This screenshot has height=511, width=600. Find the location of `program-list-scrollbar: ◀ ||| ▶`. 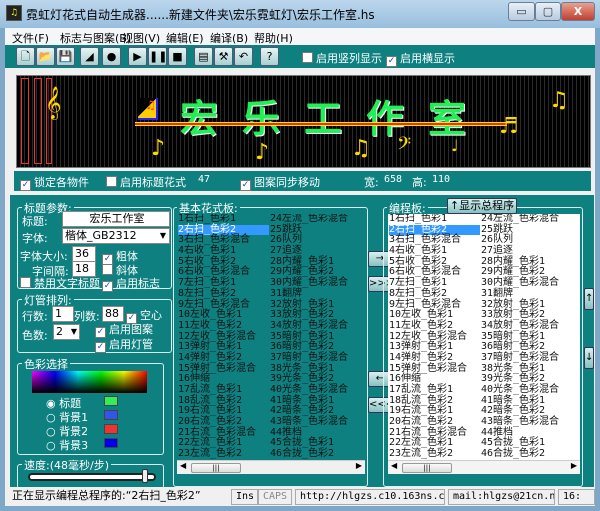

program-list-scrollbar: ◀ ||| ▶ is located at coordinates (484, 467).